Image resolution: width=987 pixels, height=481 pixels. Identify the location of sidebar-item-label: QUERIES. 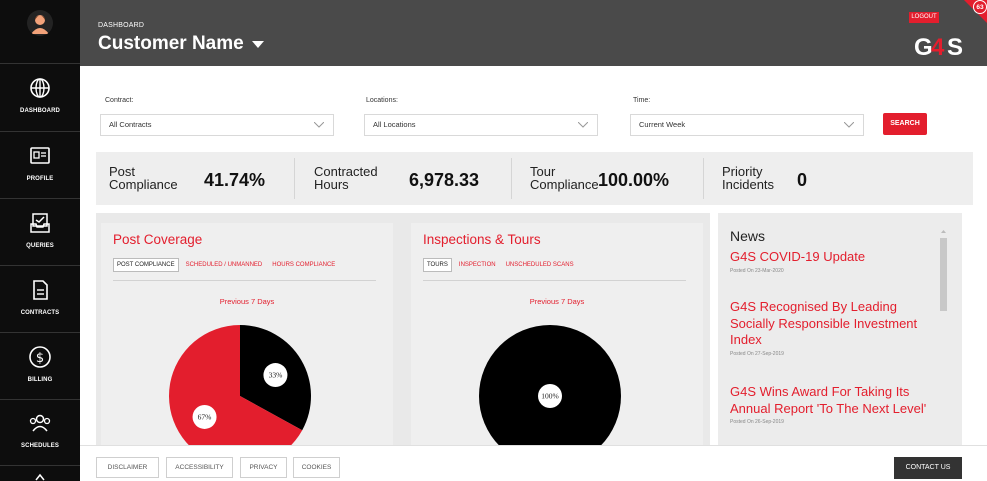
(40, 246).